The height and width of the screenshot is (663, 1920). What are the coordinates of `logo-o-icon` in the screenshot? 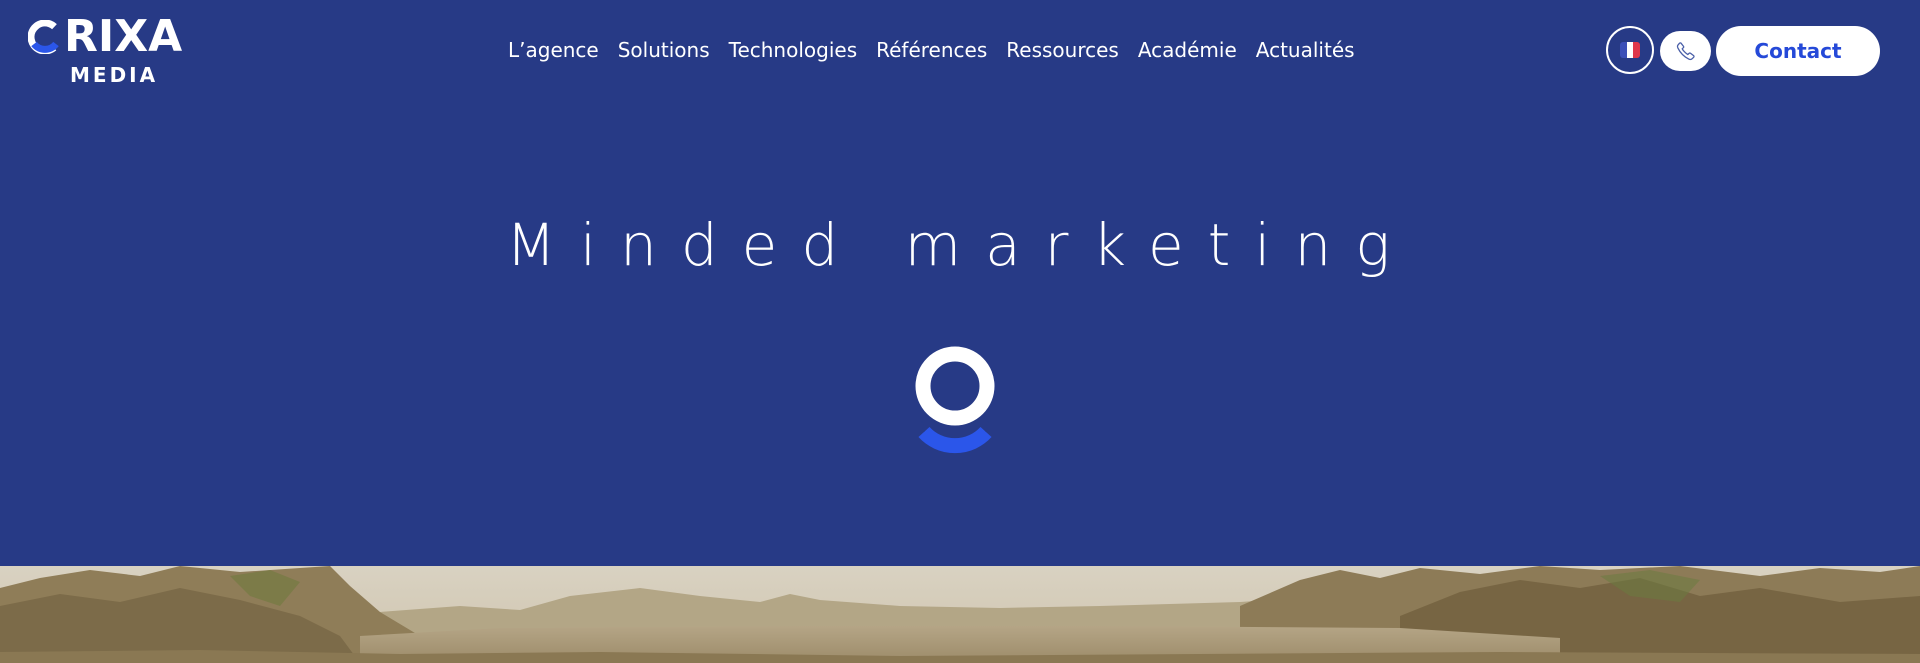 It's located at (45, 37).